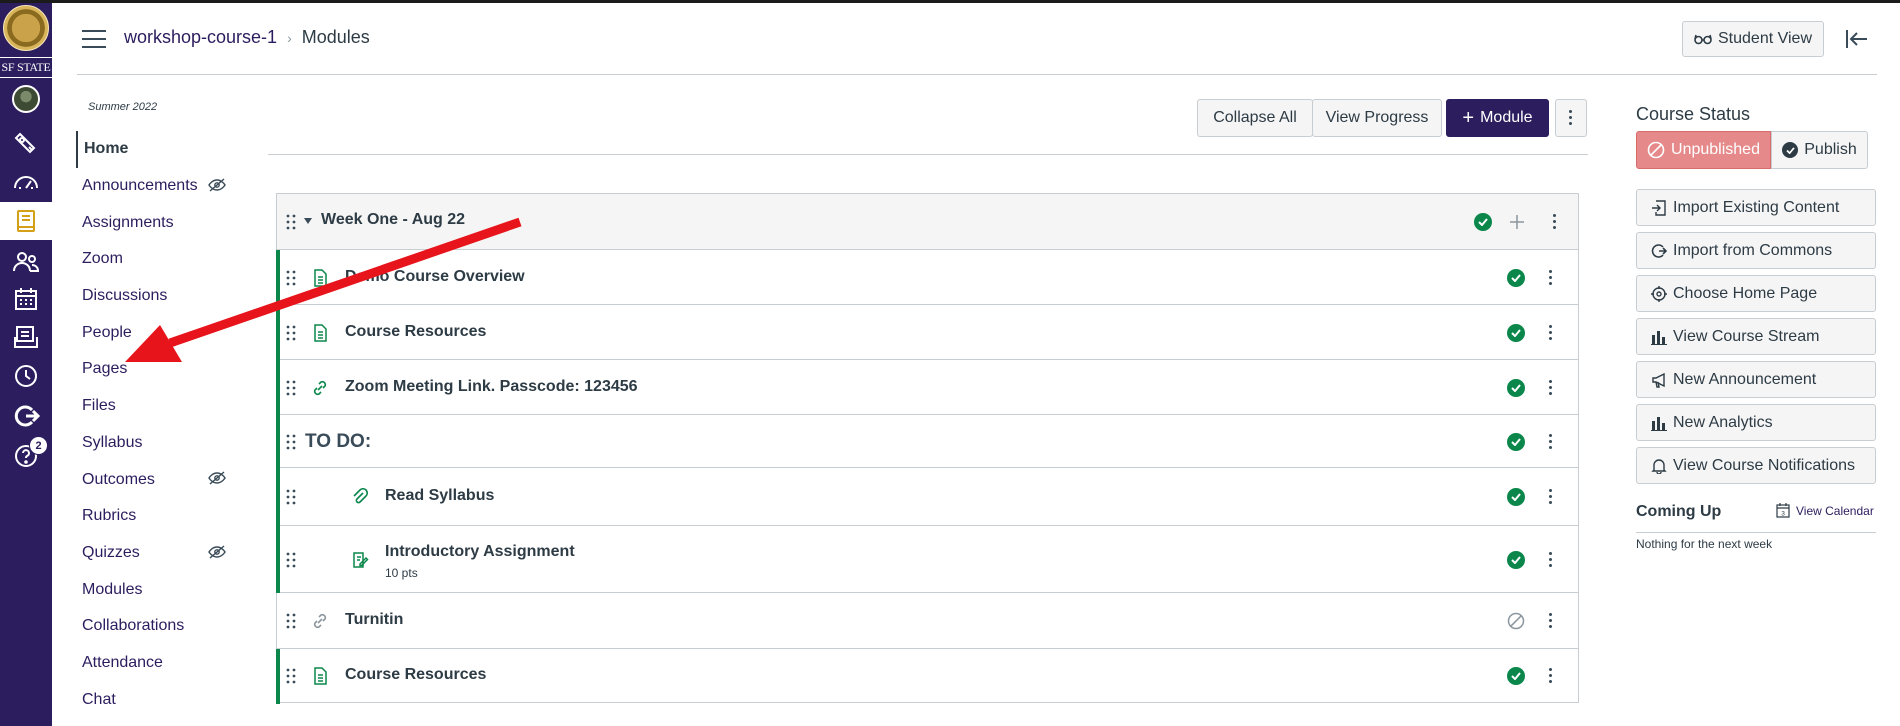  Describe the element at coordinates (1555, 222) in the screenshot. I see `module-options-icon` at that location.